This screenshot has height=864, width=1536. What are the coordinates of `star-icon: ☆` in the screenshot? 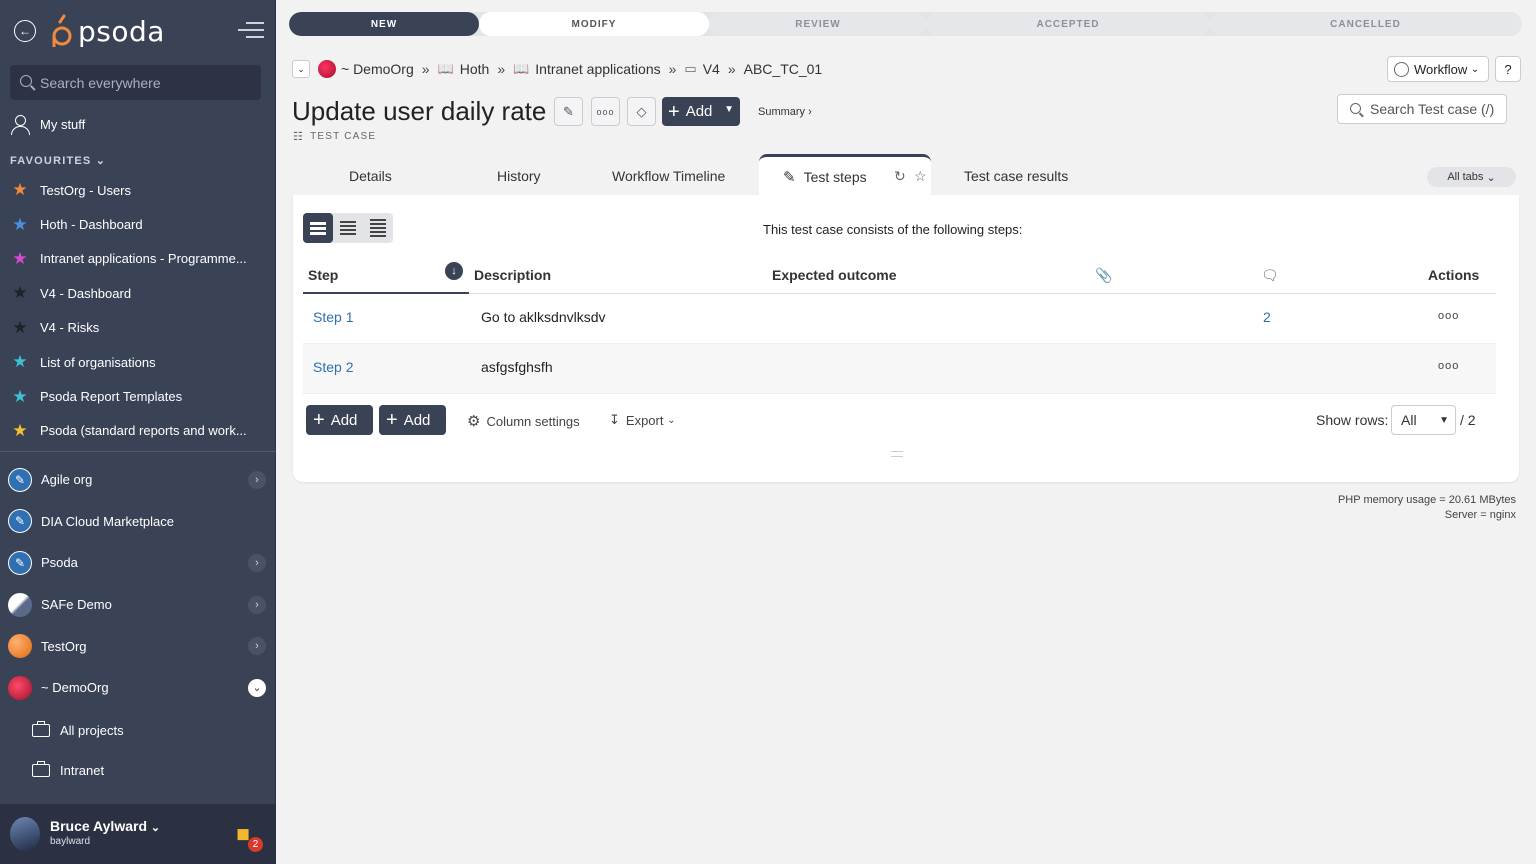 It's located at (920, 176).